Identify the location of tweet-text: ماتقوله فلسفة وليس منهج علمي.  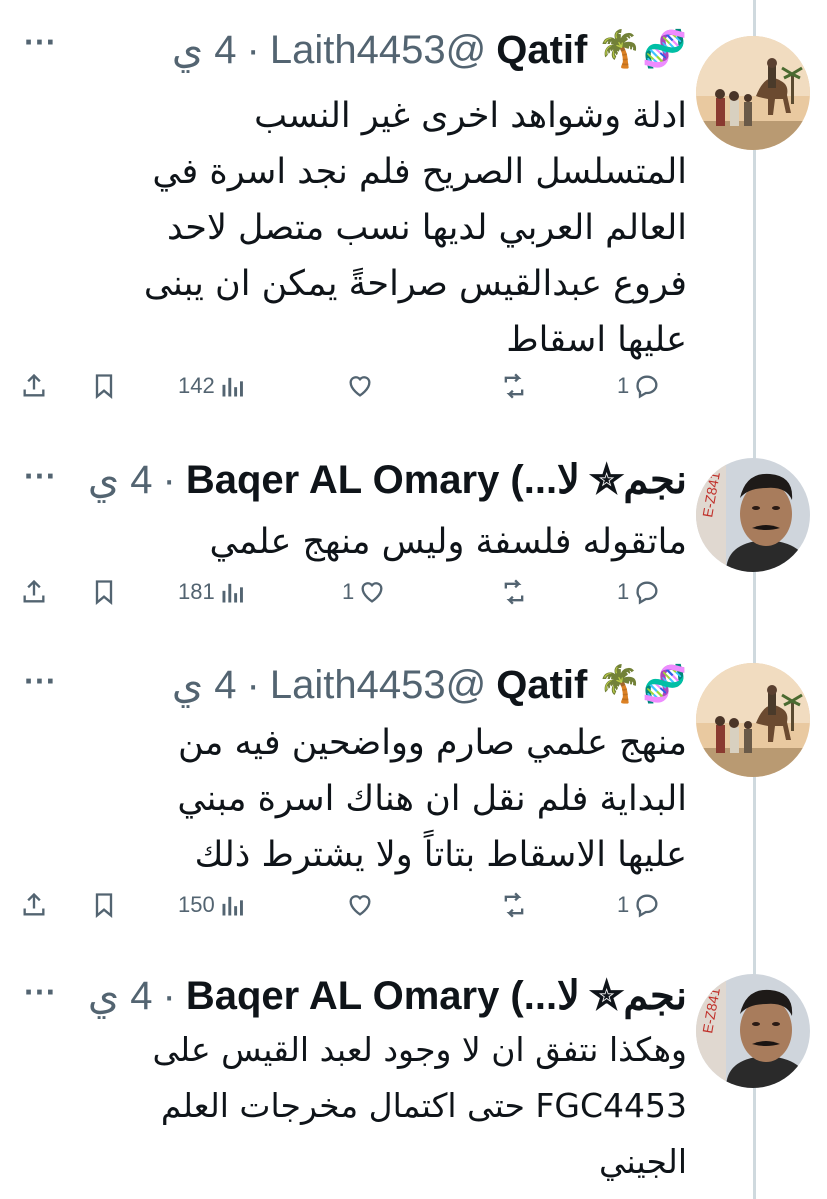
(448, 542).